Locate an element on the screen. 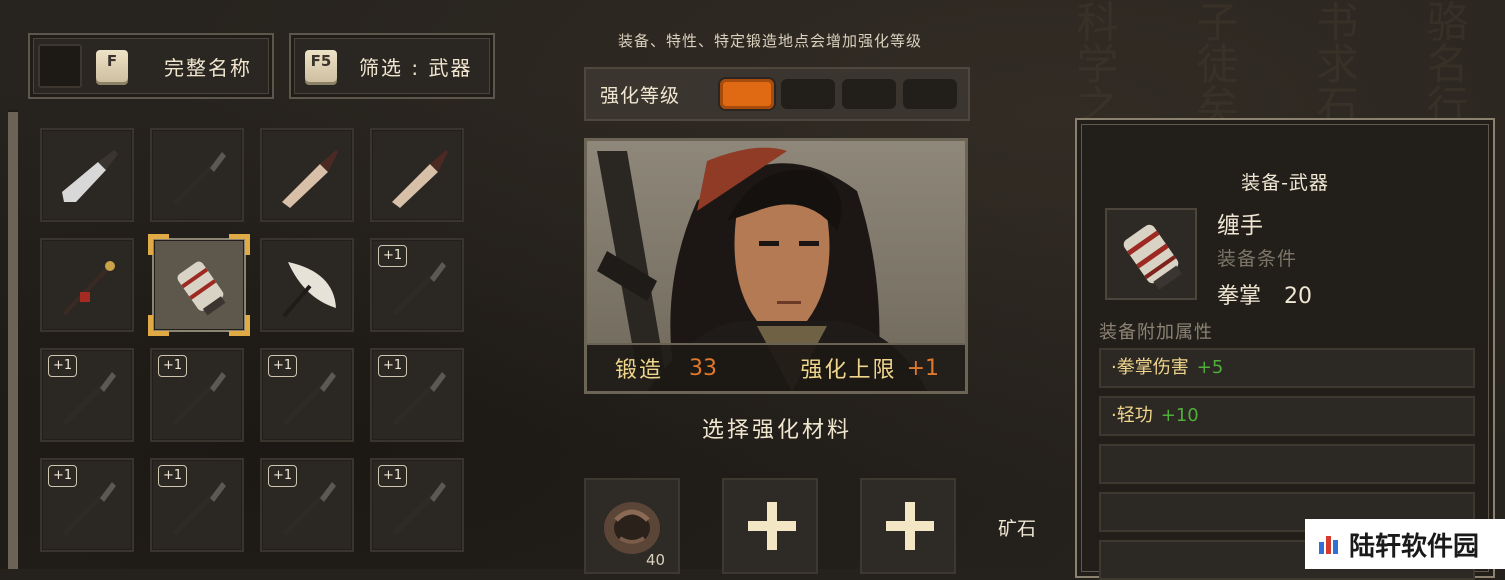 The width and height of the screenshot is (1505, 580). material-type-label: 矿石 is located at coordinates (1017, 529).